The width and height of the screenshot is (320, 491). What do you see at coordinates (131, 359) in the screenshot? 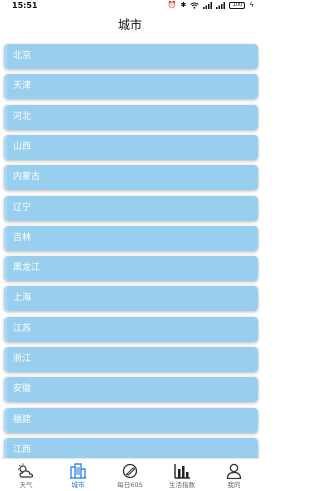
I see `list-item: 浙江` at bounding box center [131, 359].